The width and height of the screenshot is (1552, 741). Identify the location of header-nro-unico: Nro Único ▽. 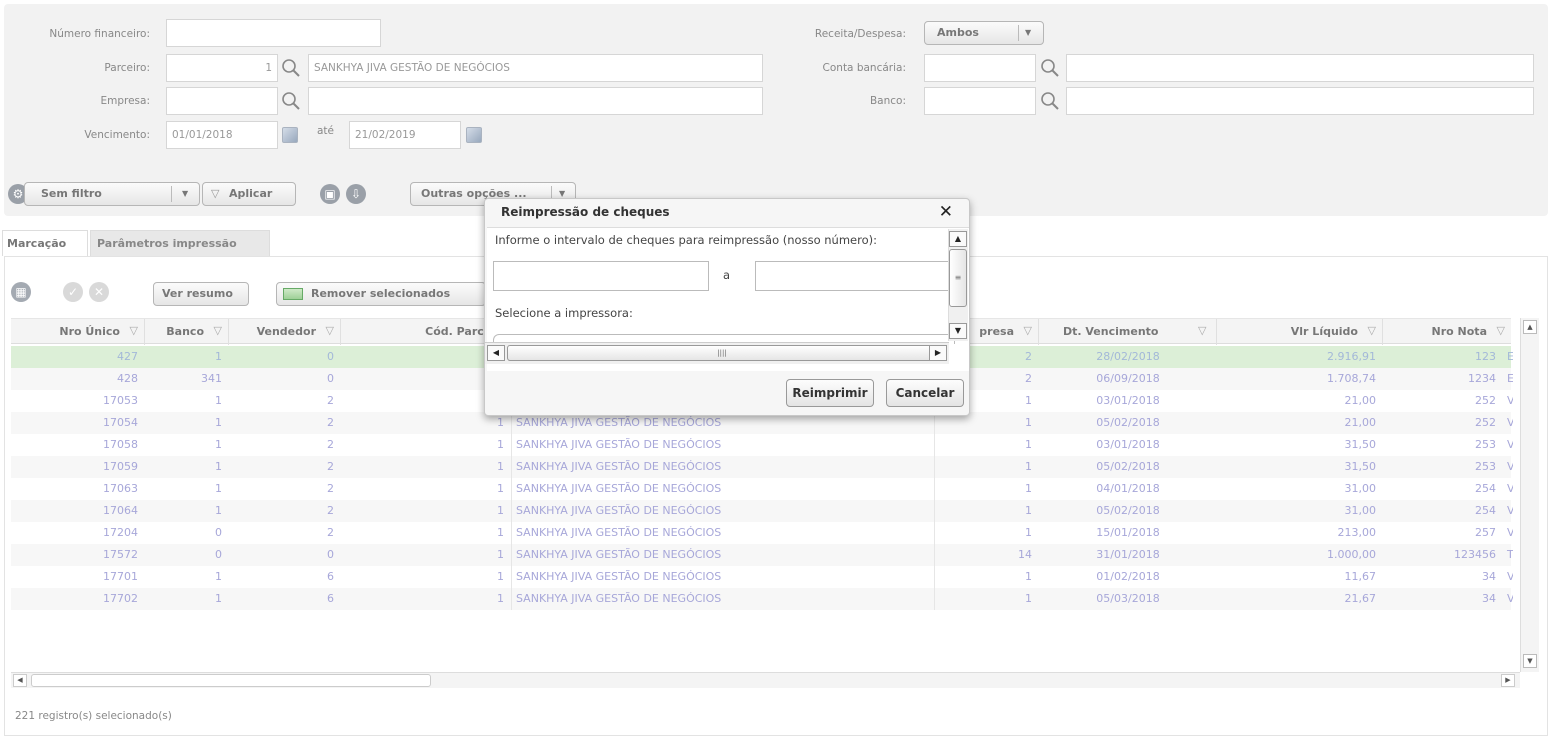
(78, 332).